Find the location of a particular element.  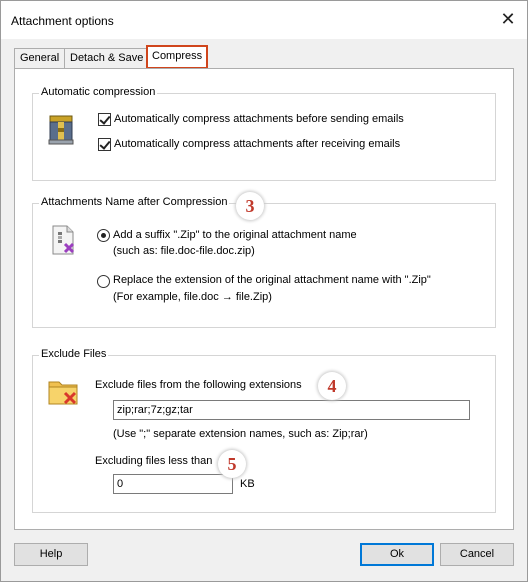

cancel-button: Cancel is located at coordinates (477, 554).